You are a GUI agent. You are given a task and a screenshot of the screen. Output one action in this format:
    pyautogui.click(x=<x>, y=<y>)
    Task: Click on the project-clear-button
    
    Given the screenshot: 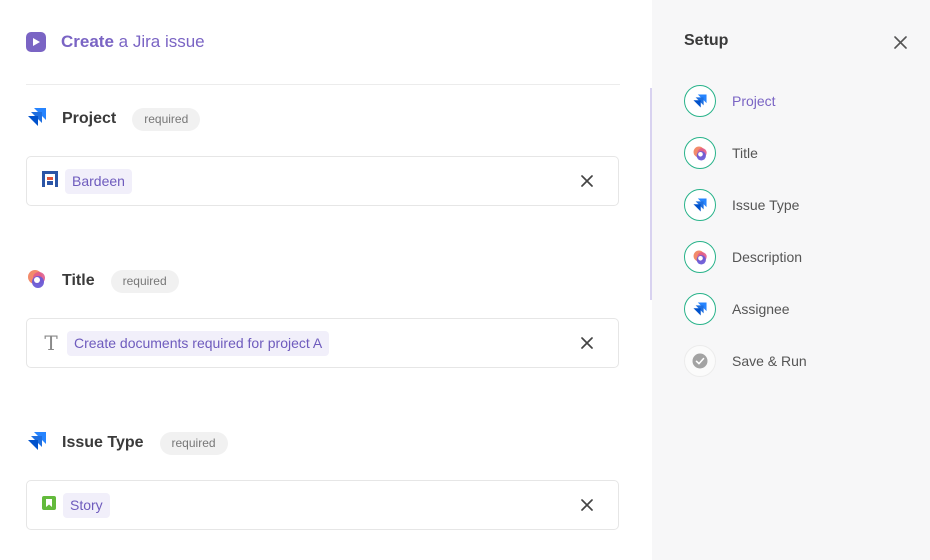 What is the action you would take?
    pyautogui.click(x=587, y=181)
    